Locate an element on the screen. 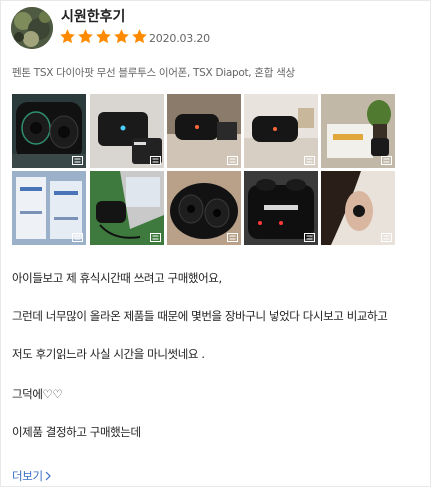  photo-case-on-table is located at coordinates (281, 131).